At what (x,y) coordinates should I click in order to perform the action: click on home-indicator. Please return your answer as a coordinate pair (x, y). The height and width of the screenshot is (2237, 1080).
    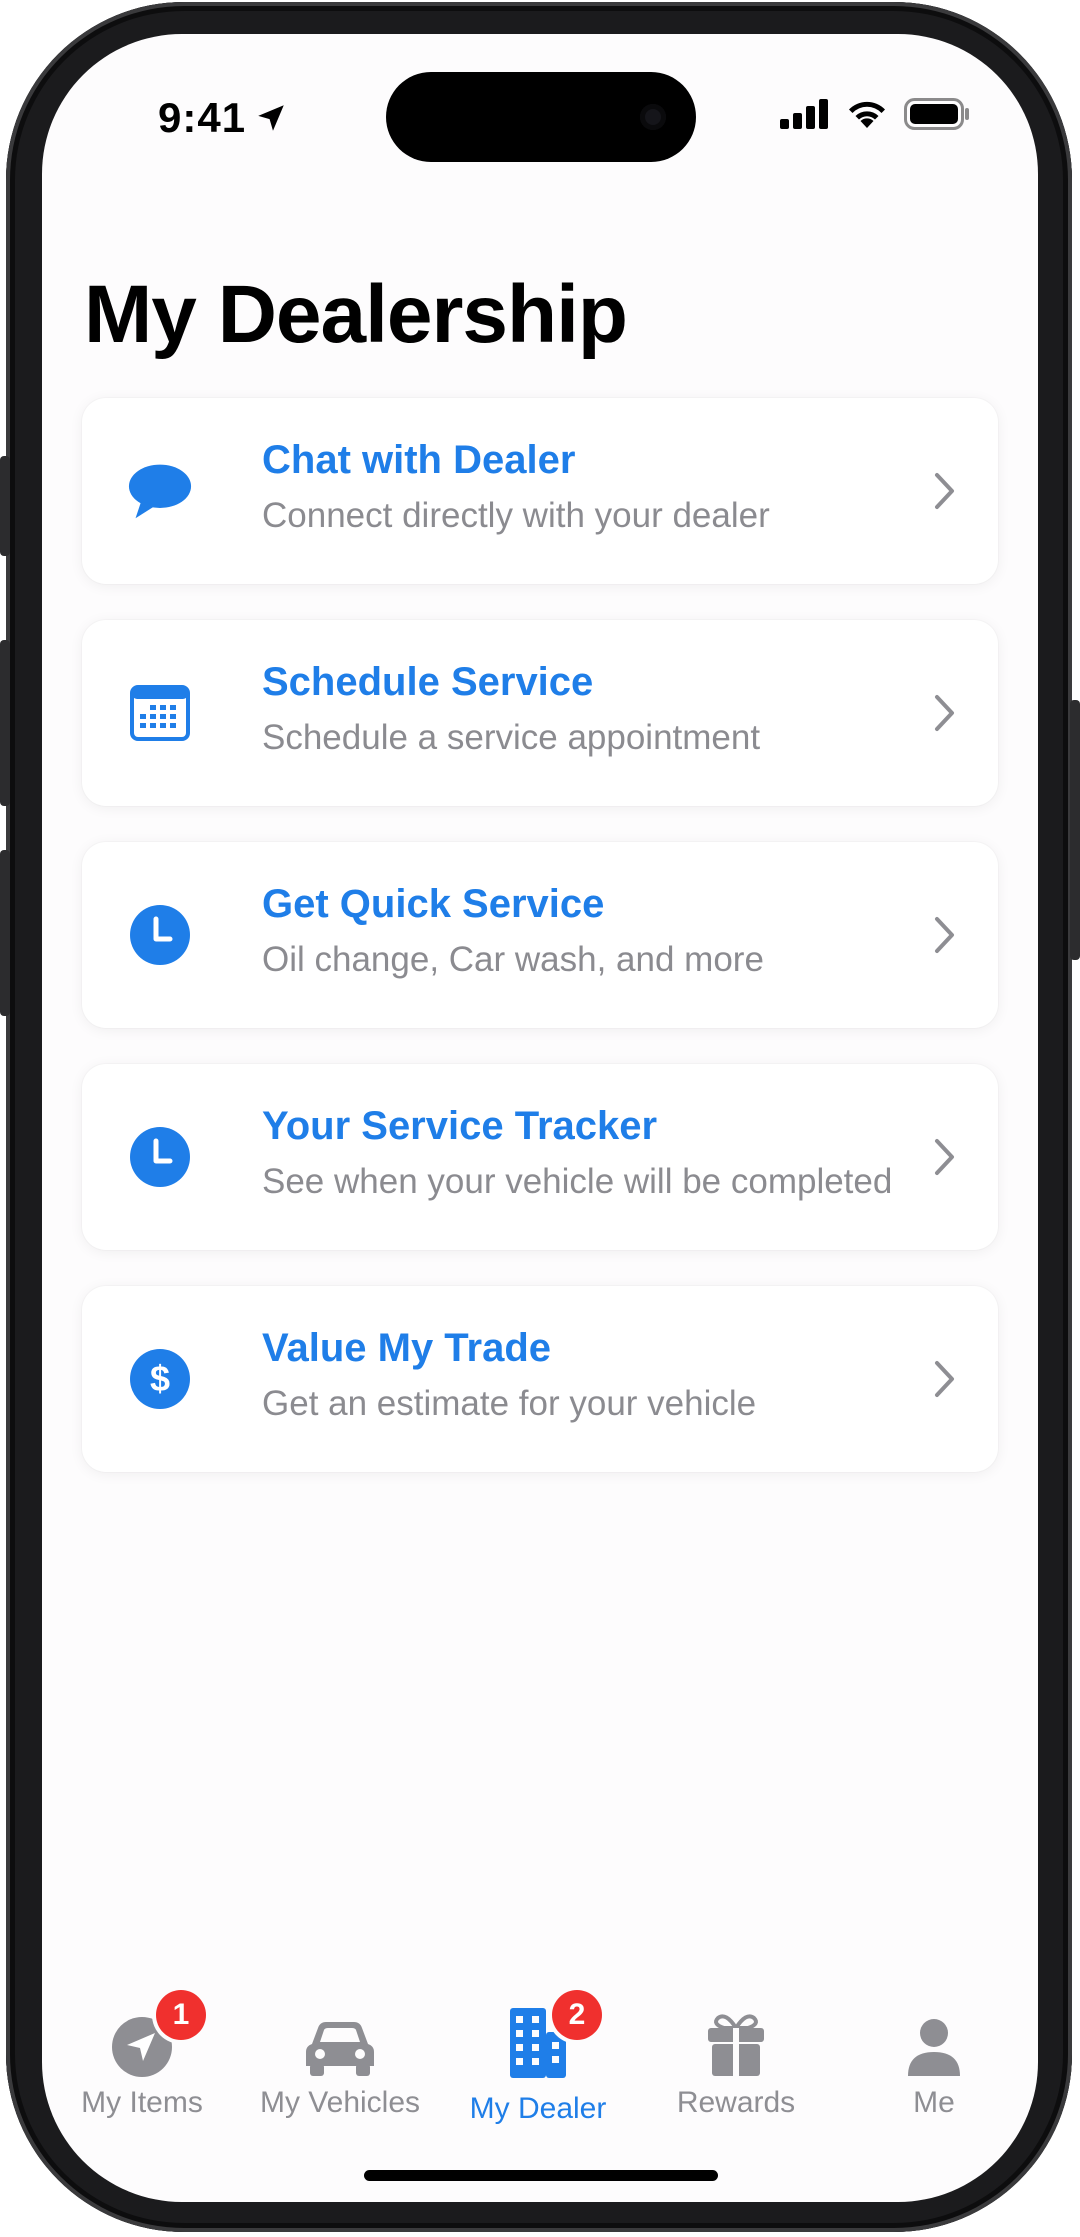
    Looking at the image, I should click on (541, 2175).